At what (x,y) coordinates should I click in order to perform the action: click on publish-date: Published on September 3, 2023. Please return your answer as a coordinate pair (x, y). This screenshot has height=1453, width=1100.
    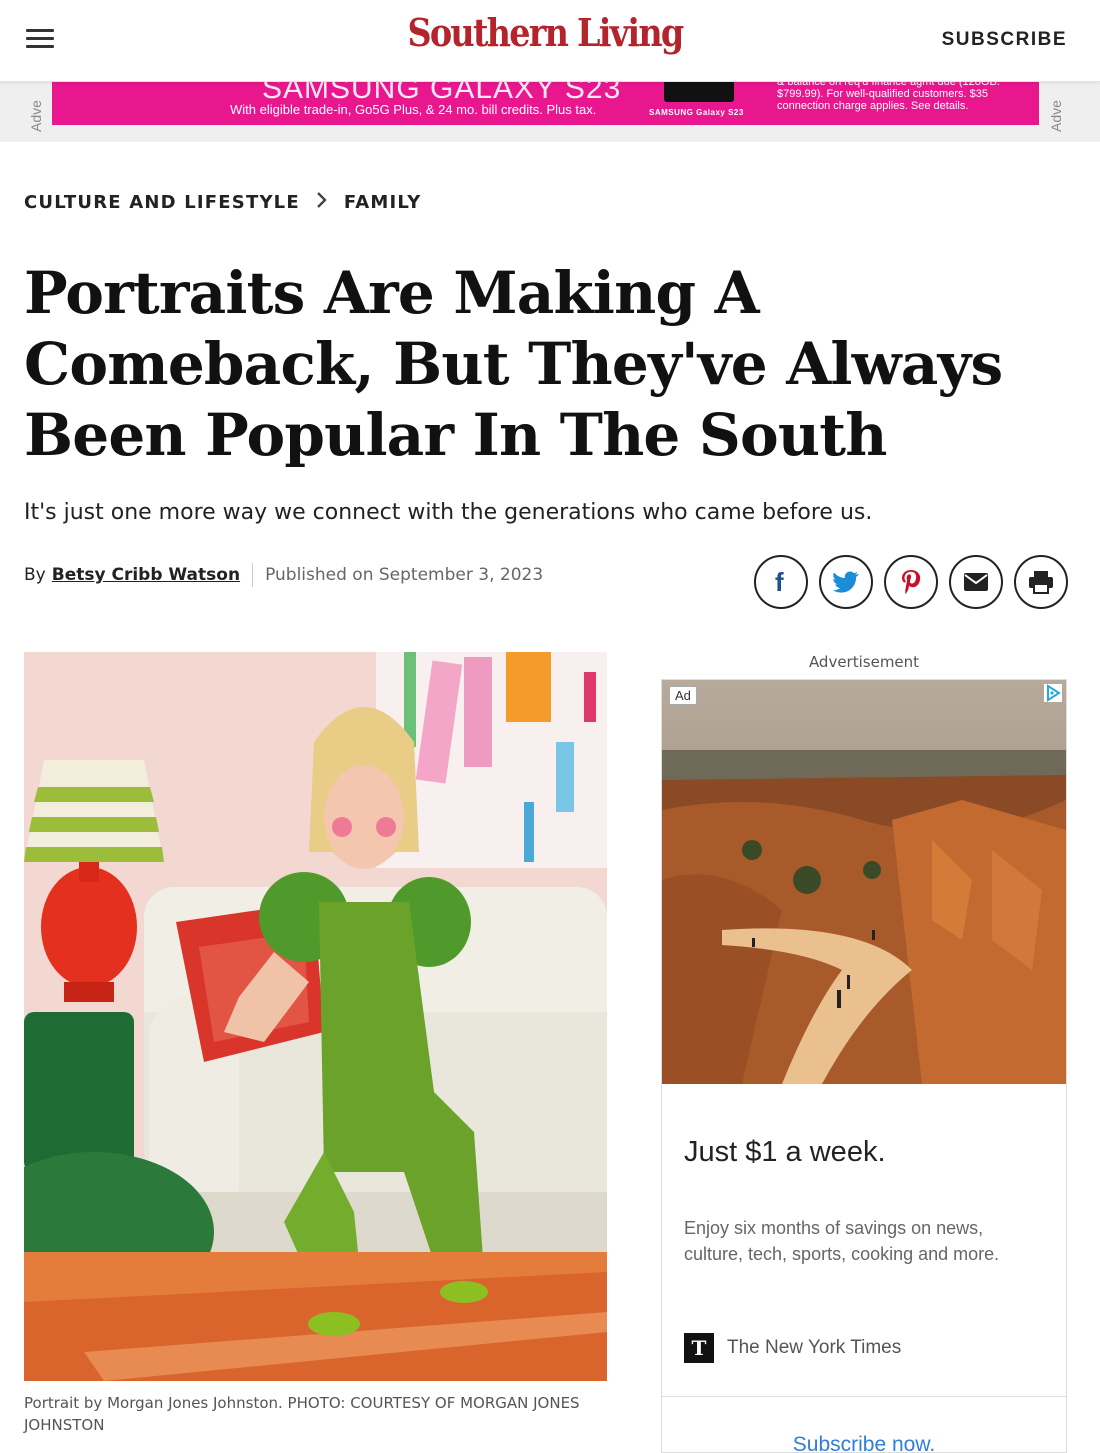
    Looking at the image, I should click on (404, 575).